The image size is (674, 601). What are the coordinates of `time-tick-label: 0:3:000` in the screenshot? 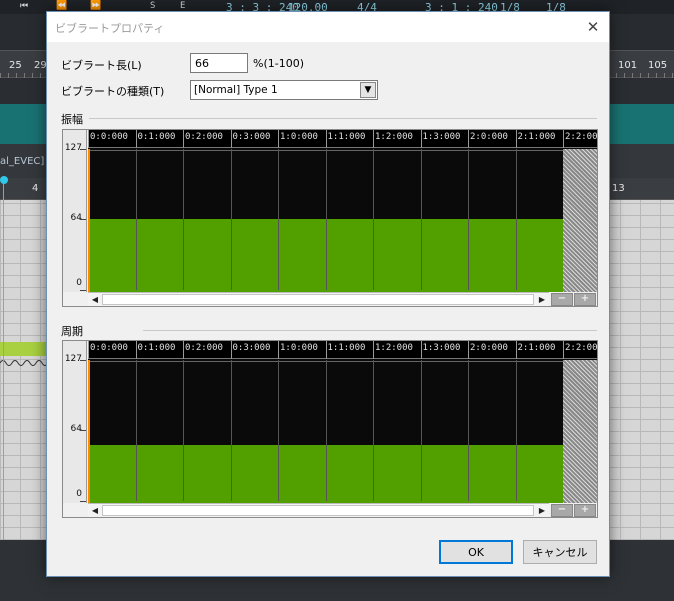 It's located at (251, 348).